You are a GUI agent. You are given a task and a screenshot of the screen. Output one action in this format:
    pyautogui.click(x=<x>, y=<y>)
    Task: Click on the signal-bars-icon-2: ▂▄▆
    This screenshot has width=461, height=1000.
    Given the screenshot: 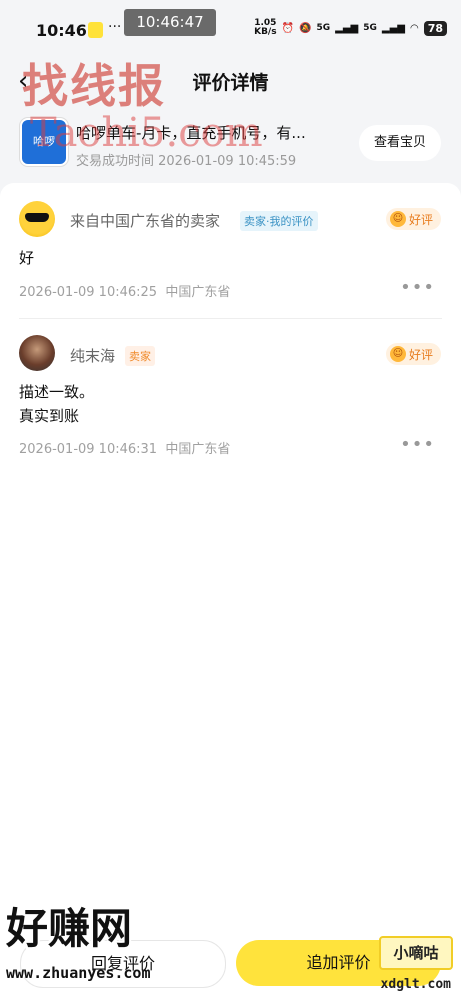 What is the action you would take?
    pyautogui.click(x=393, y=28)
    